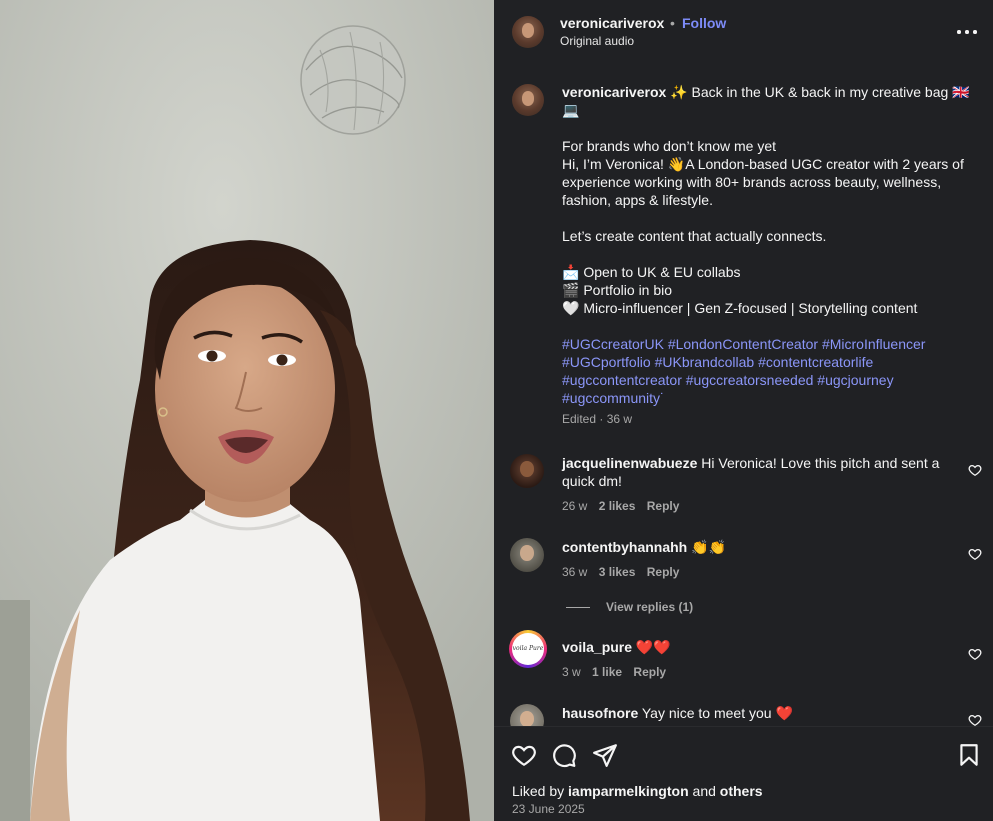 This screenshot has width=993, height=821. What do you see at coordinates (815, 362) in the screenshot?
I see `hashtag: #contentcreatorlife` at bounding box center [815, 362].